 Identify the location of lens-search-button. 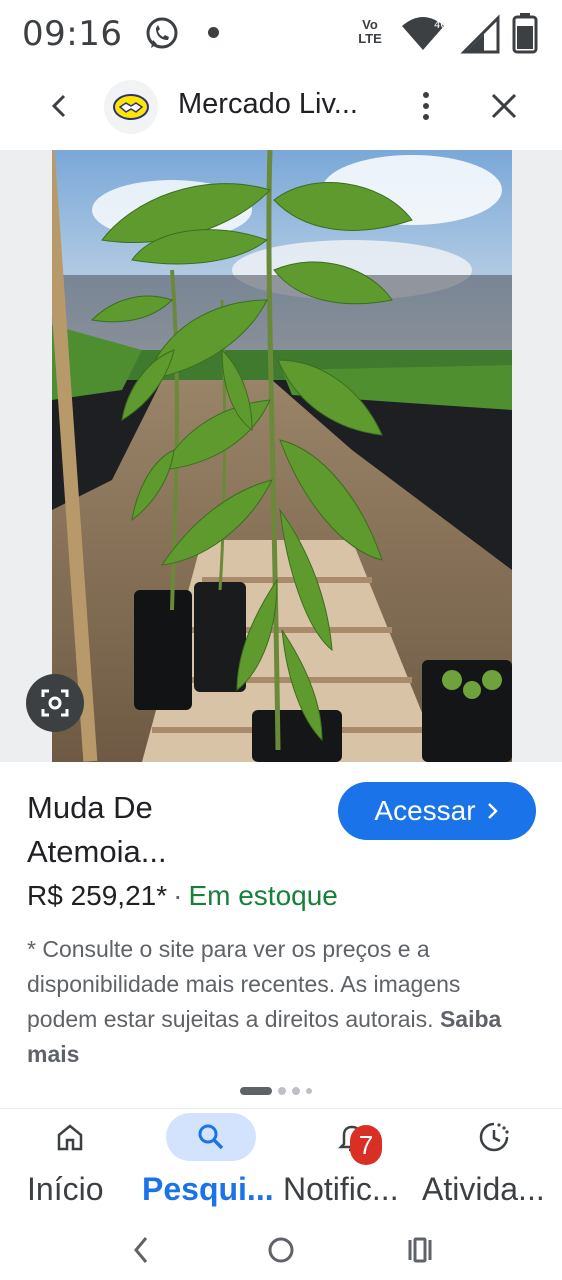
(55, 703).